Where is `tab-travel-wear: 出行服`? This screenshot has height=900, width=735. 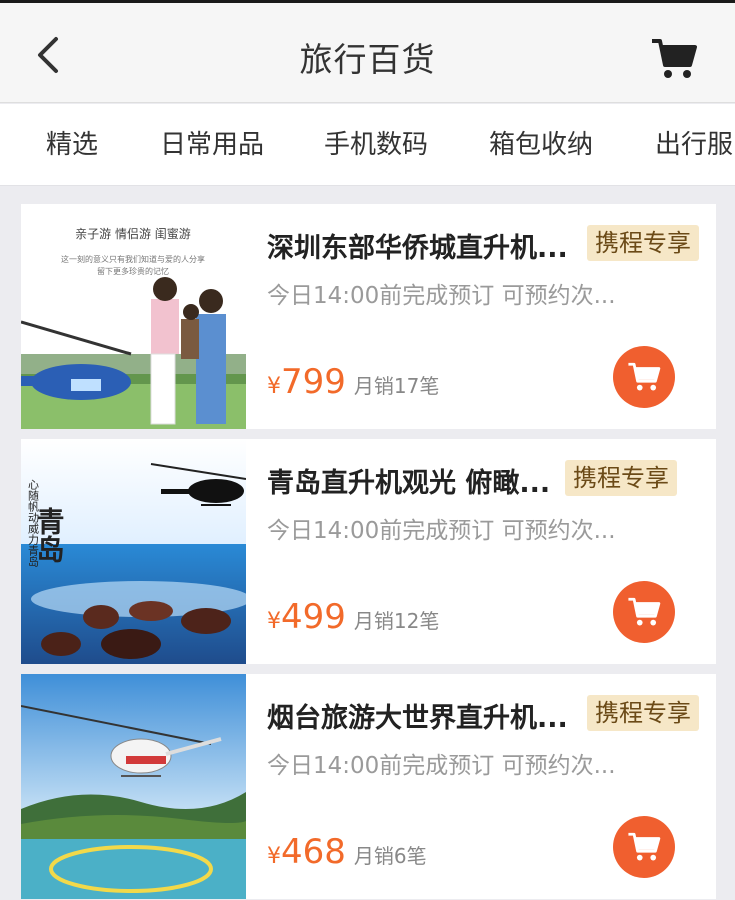
tab-travel-wear: 出行服 is located at coordinates (694, 142).